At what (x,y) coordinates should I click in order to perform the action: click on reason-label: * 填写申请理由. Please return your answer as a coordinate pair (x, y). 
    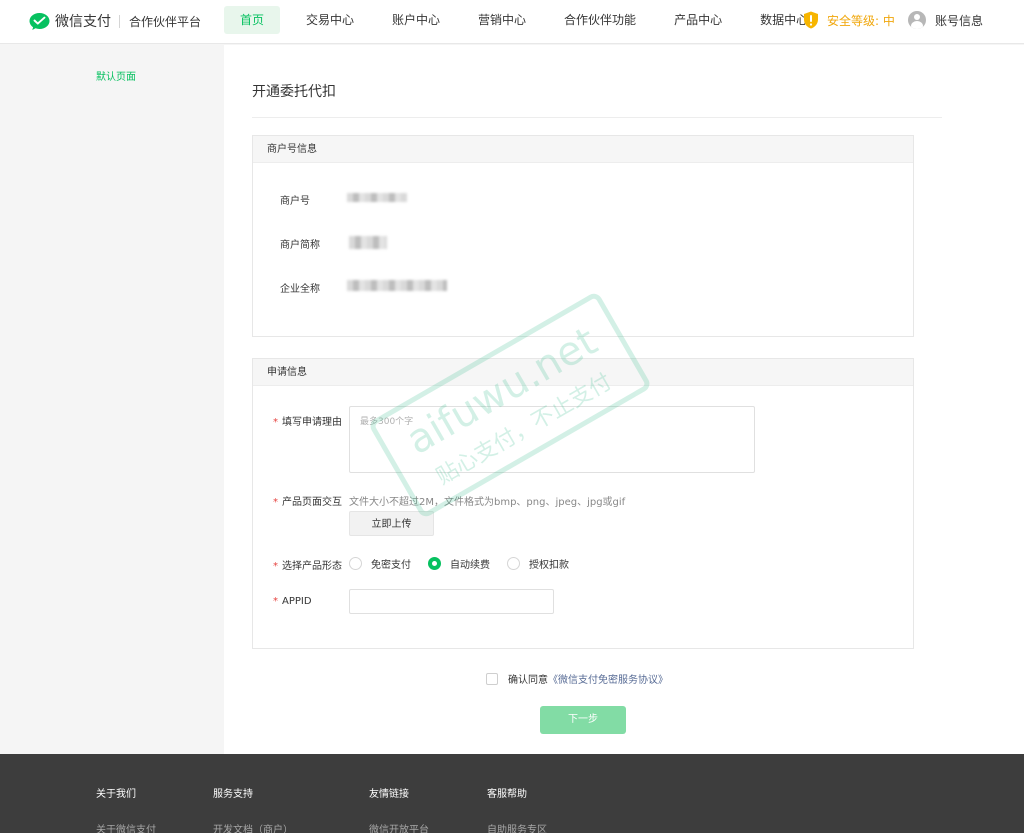
    Looking at the image, I should click on (307, 420).